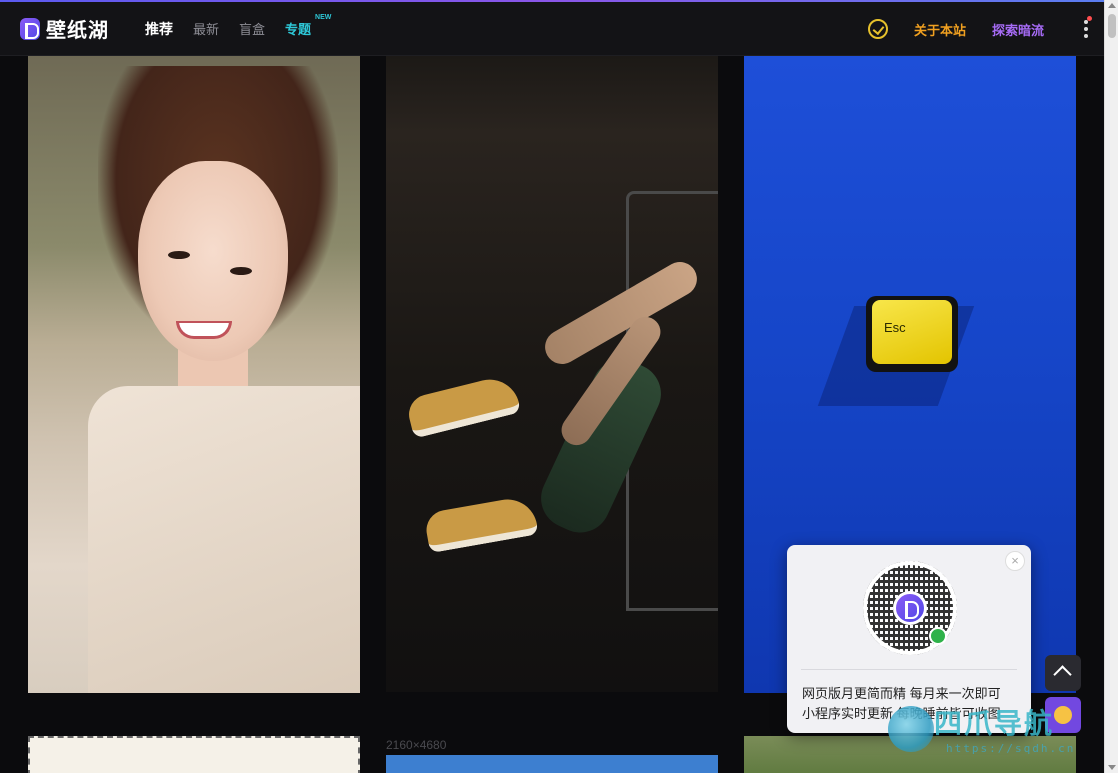 Image resolution: width=1118 pixels, height=773 pixels. What do you see at coordinates (940, 29) in the screenshot?
I see `about-site-link: 关于本站` at bounding box center [940, 29].